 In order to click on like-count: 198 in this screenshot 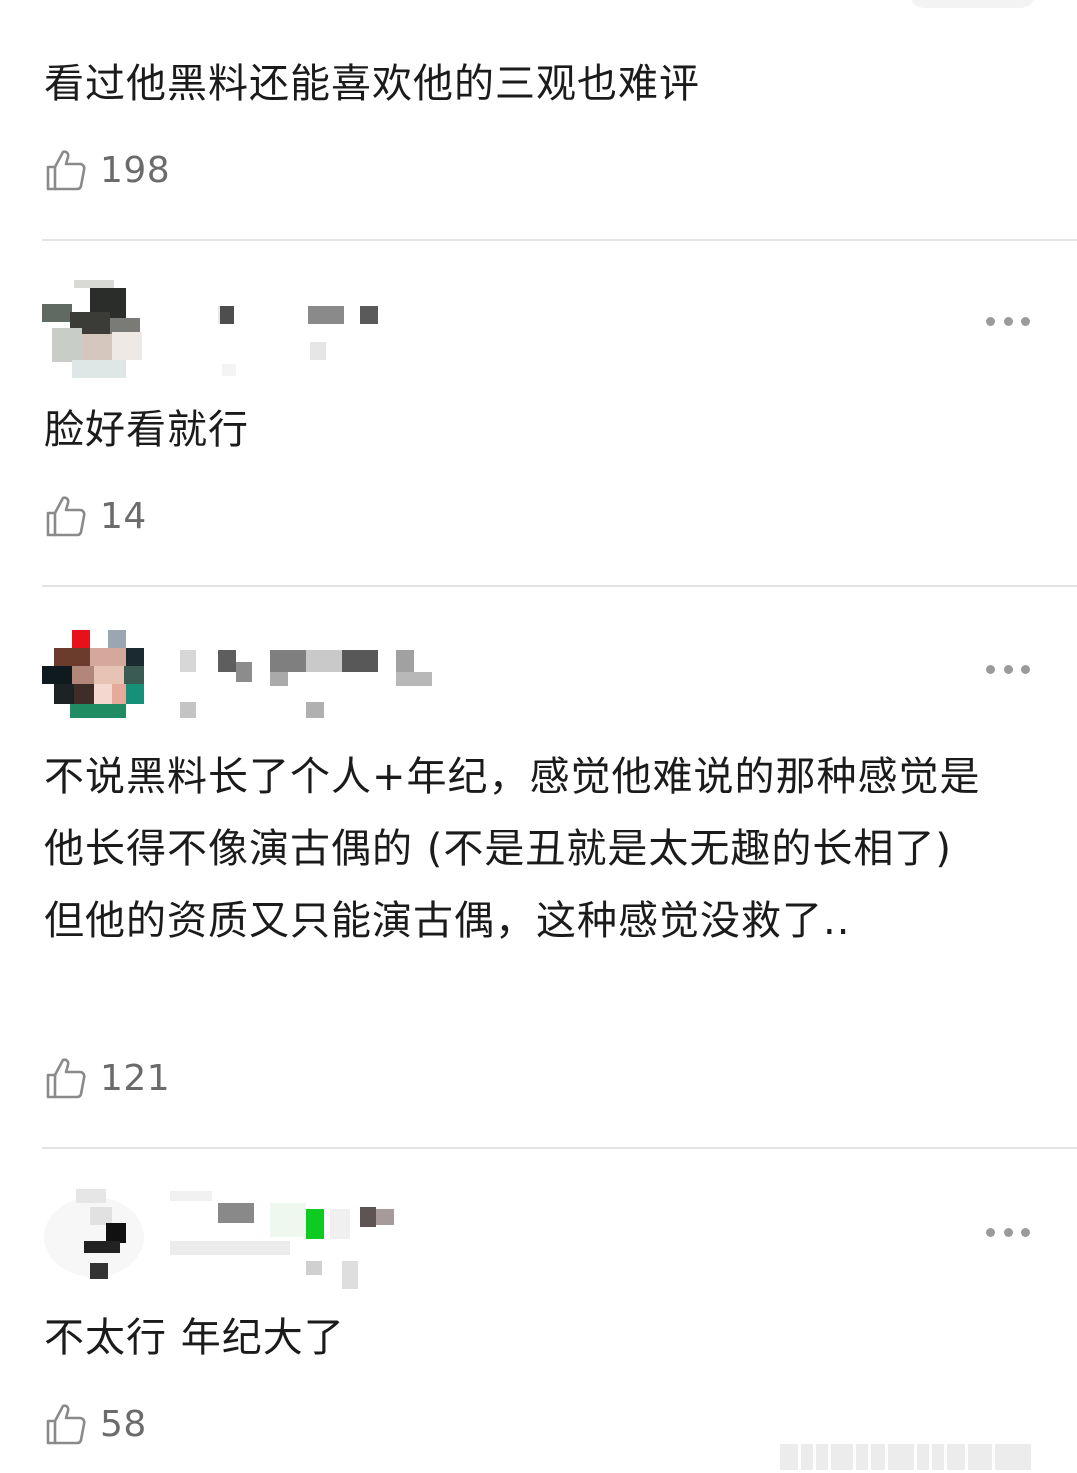, I will do `click(135, 170)`.